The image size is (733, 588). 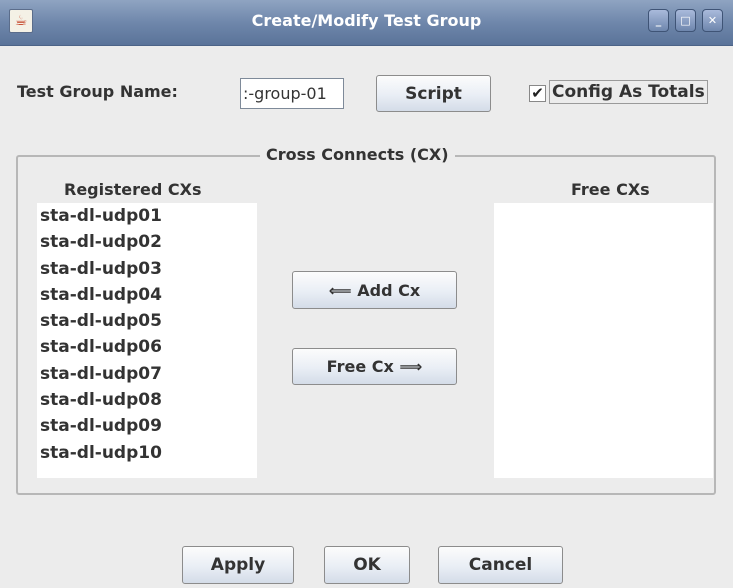 What do you see at coordinates (147, 426) in the screenshot?
I see `list-item: sta-dl-udp09` at bounding box center [147, 426].